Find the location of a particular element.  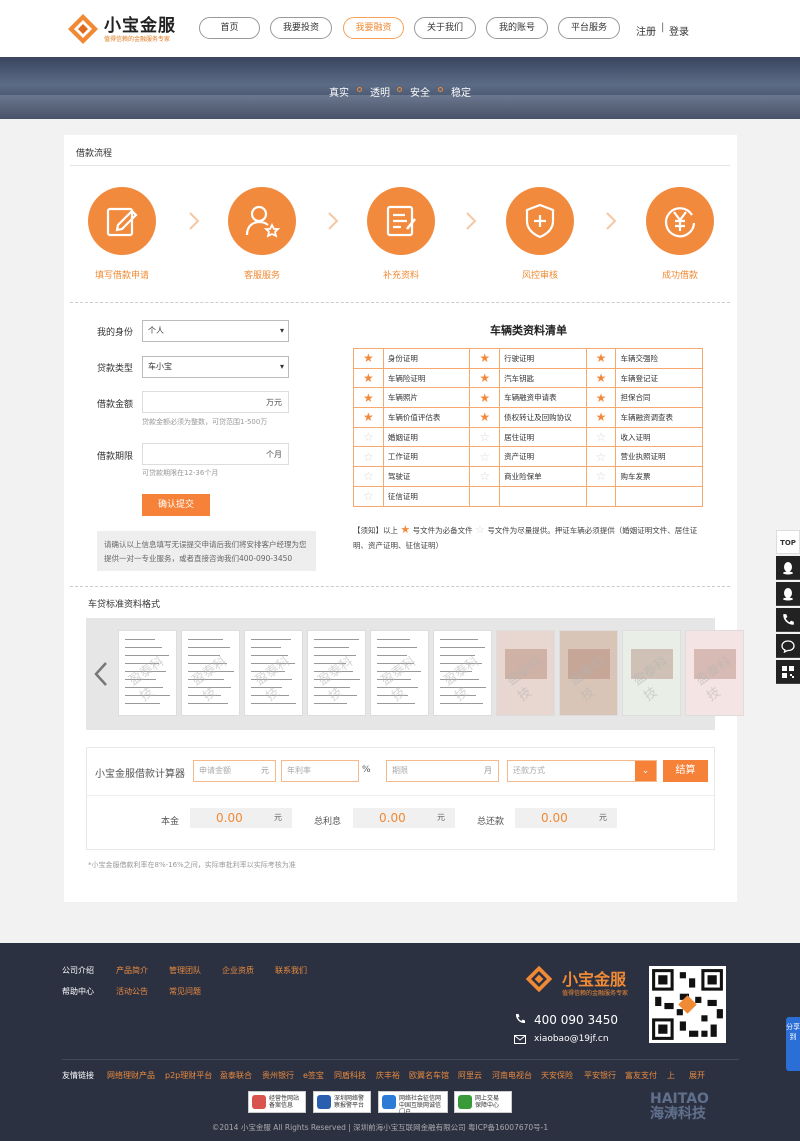

footer-link: 公司介绍 is located at coordinates (78, 970).